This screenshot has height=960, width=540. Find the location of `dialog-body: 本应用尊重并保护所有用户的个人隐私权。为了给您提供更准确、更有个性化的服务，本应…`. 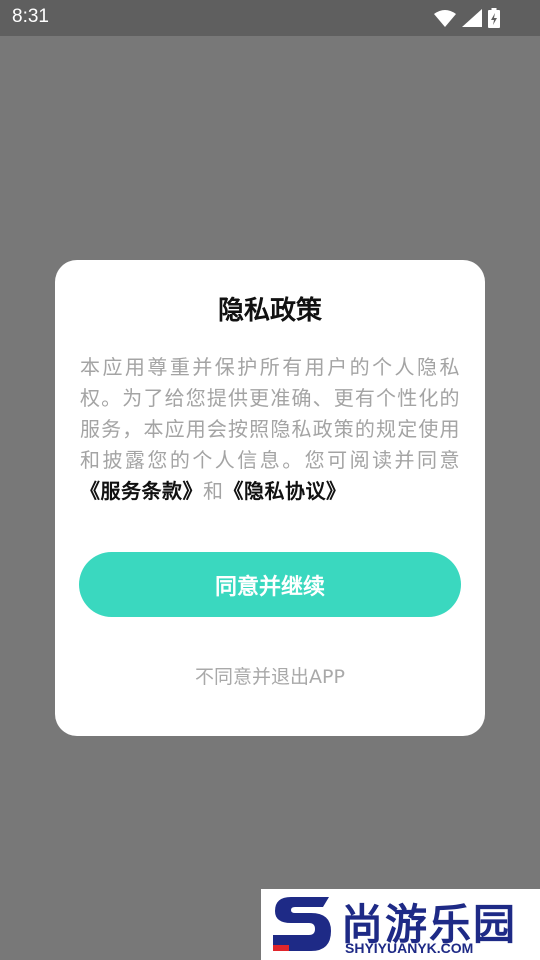

dialog-body: 本应用尊重并保护所有用户的个人隐私权。为了给您提供更准确、更有个性化的服务，本应… is located at coordinates (270, 429).